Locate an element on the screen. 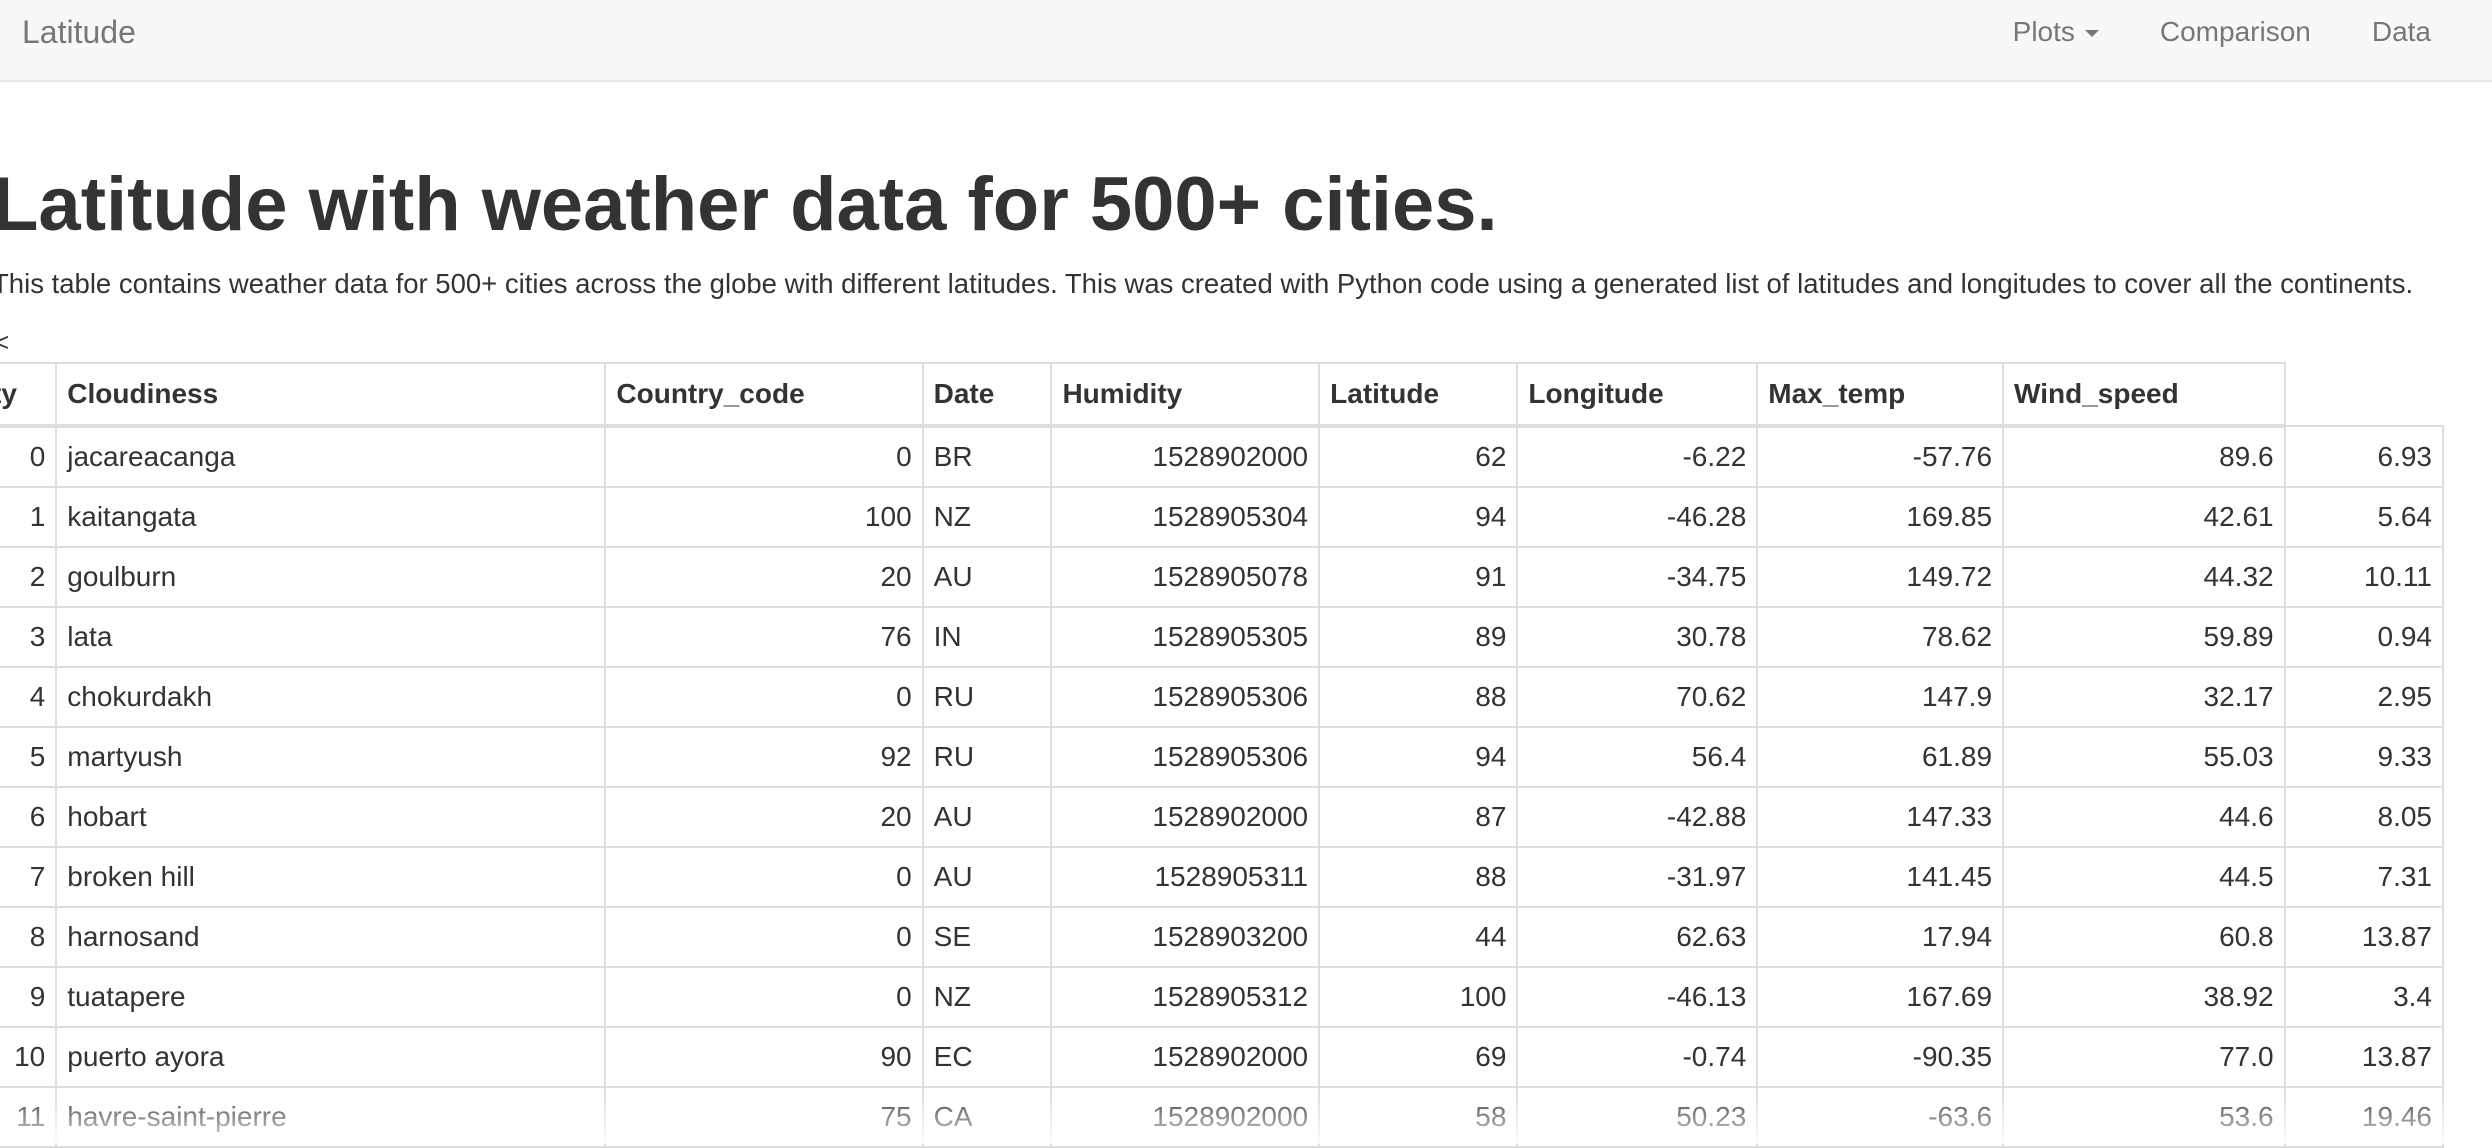 Image resolution: width=2492 pixels, height=1148 pixels. table-cell: 90 is located at coordinates (764, 1057).